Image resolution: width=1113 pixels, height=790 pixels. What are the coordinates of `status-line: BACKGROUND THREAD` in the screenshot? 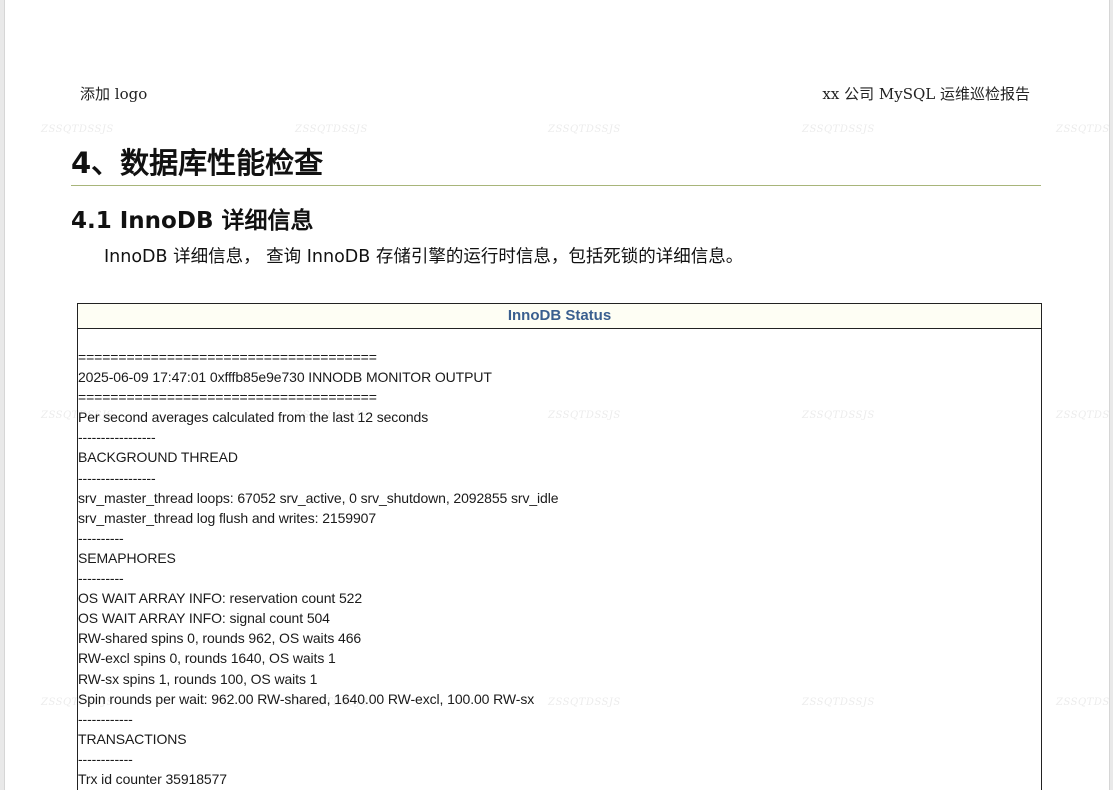 It's located at (158, 457).